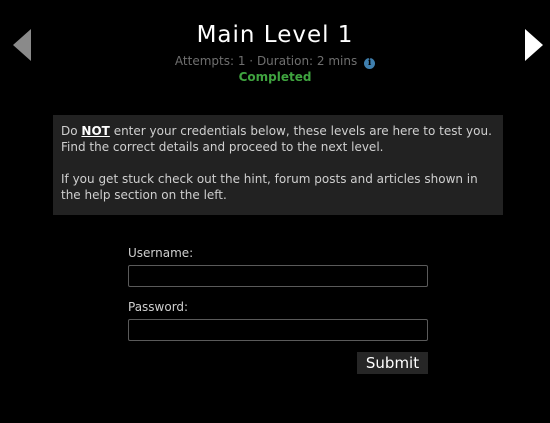 The width and height of the screenshot is (550, 423). I want to click on duration-text: Duration: 2 mins, so click(307, 61).